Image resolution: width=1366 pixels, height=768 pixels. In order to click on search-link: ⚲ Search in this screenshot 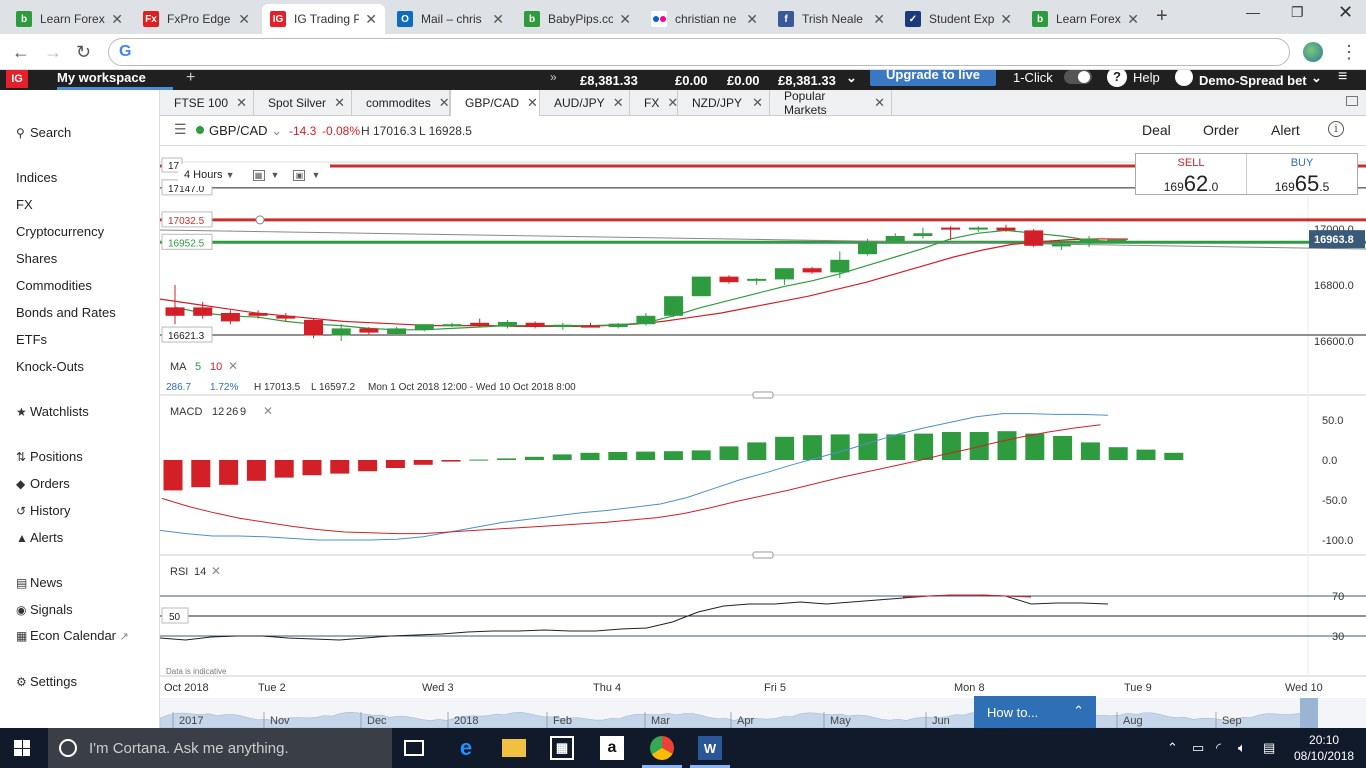, I will do `click(43, 132)`.